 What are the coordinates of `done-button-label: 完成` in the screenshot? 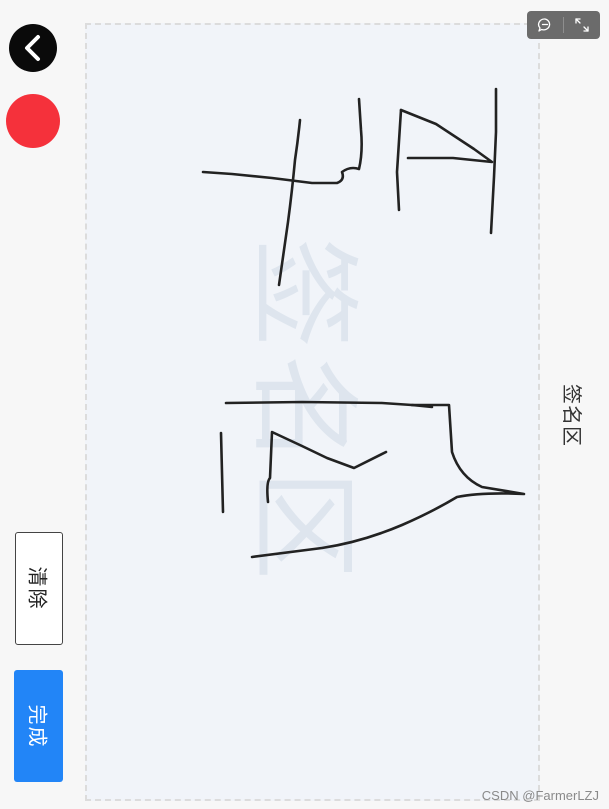 It's located at (36, 726).